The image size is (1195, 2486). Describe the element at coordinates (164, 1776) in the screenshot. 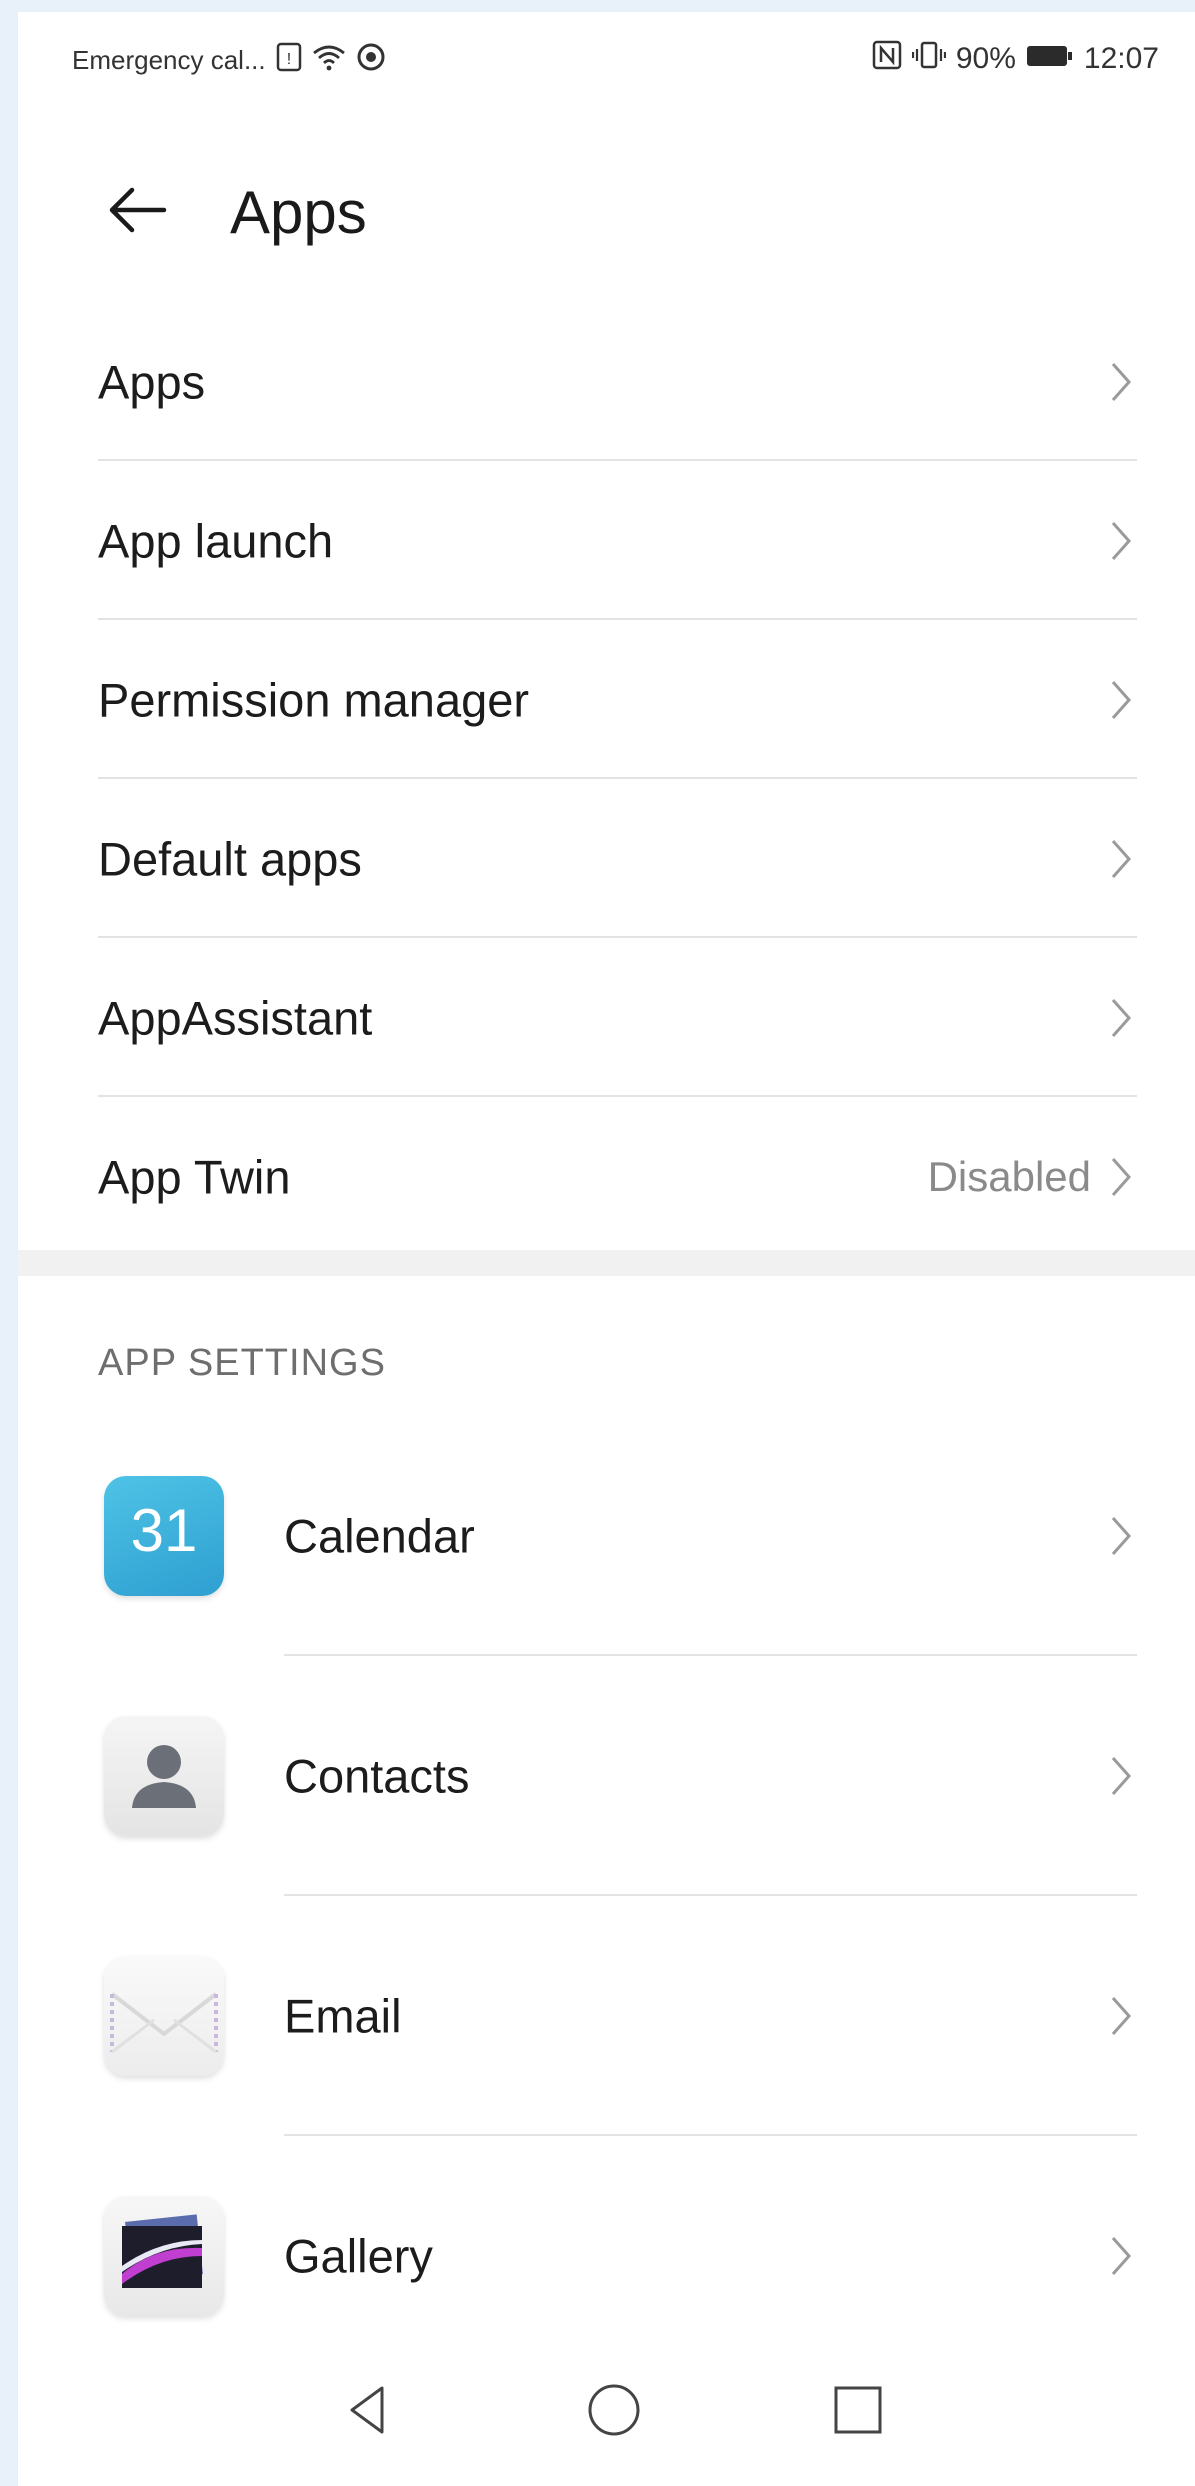

I see `contacts-icon` at that location.